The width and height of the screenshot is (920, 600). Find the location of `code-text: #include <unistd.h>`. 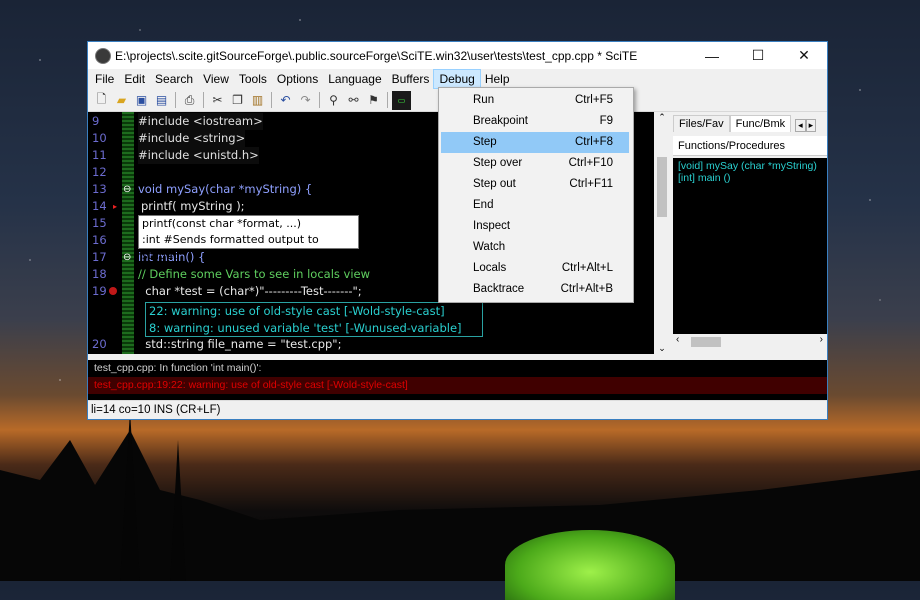

code-text: #include <unistd.h> is located at coordinates (198, 155).